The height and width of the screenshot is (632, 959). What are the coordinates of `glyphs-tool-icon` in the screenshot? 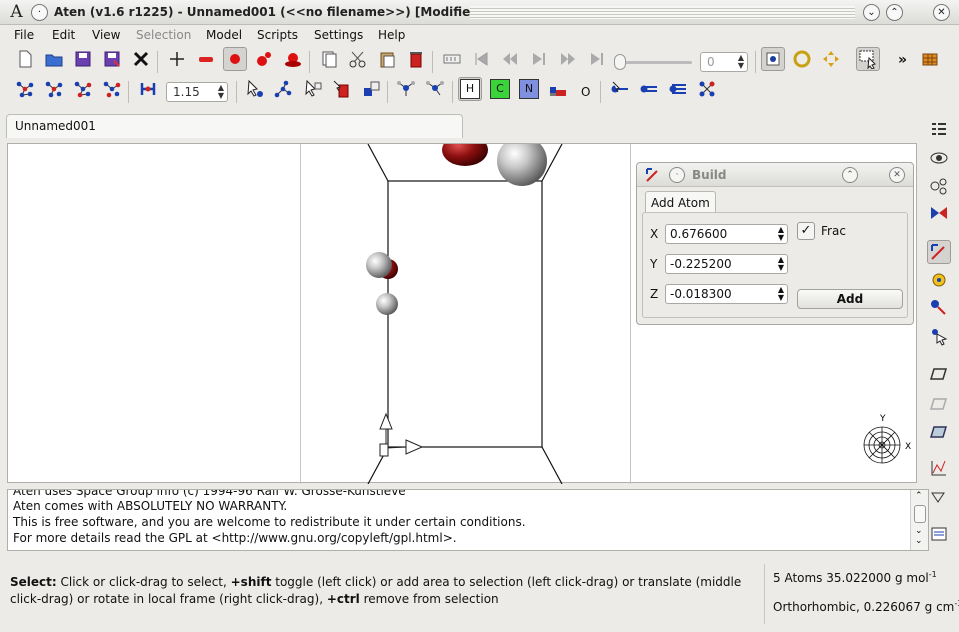 It's located at (939, 498).